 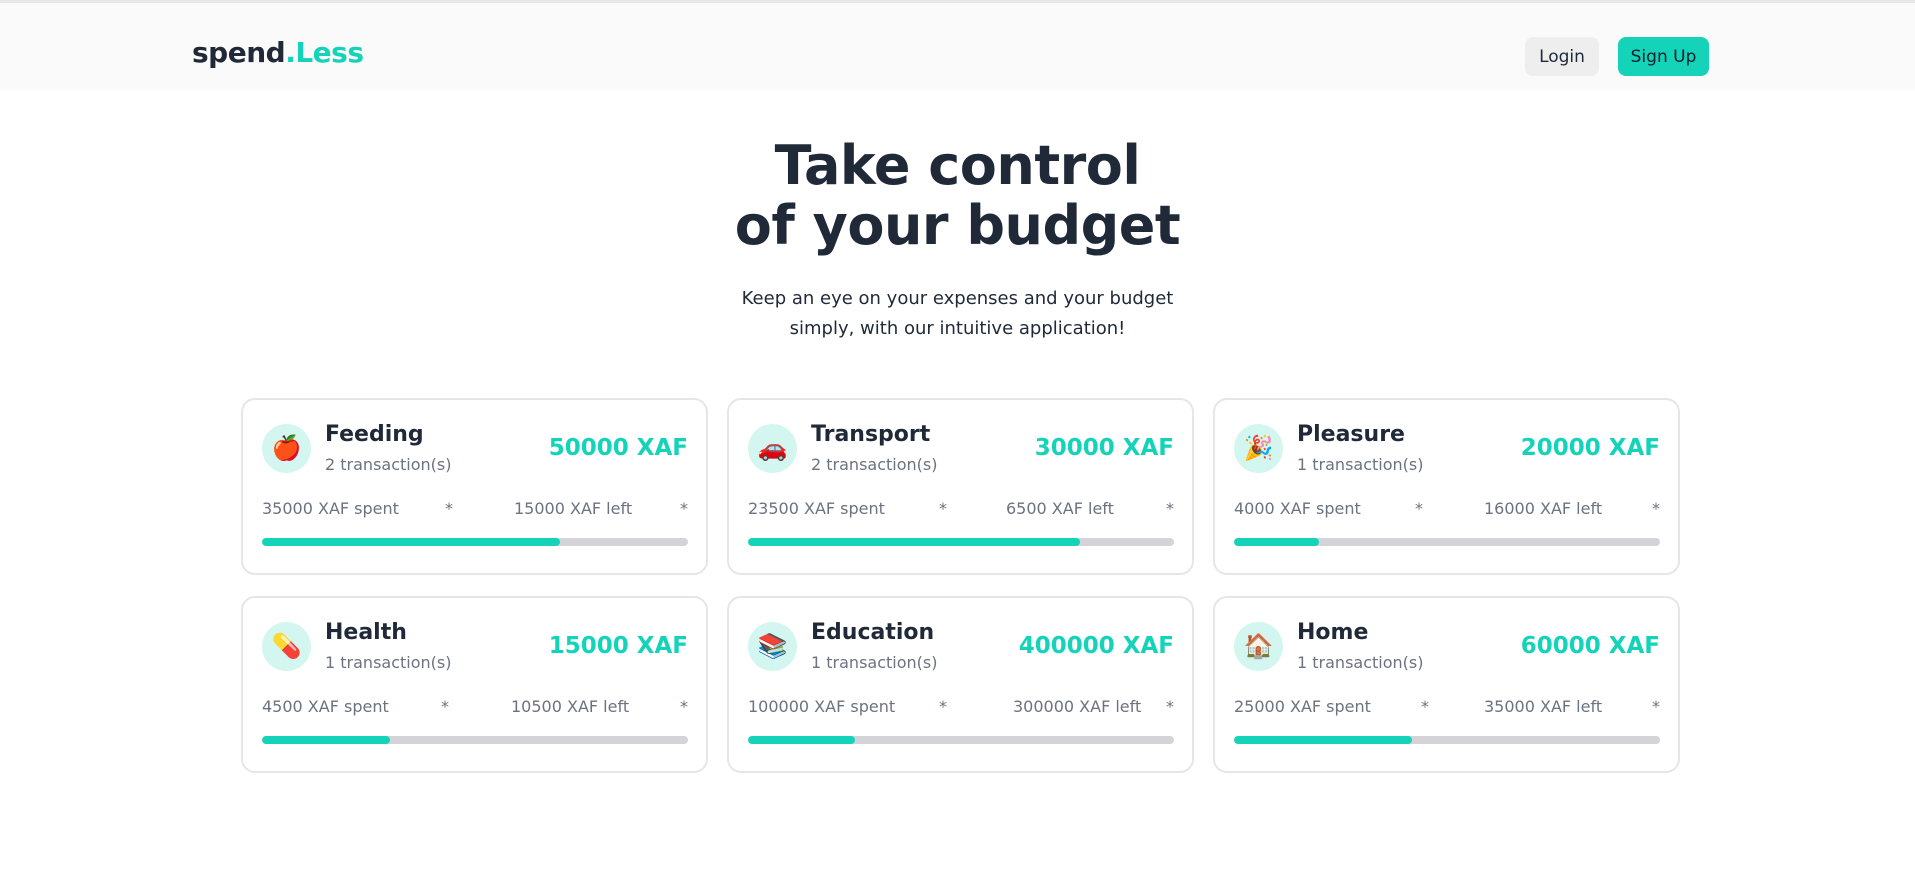 I want to click on spent-amount: 4500 XAF spent, so click(x=325, y=706).